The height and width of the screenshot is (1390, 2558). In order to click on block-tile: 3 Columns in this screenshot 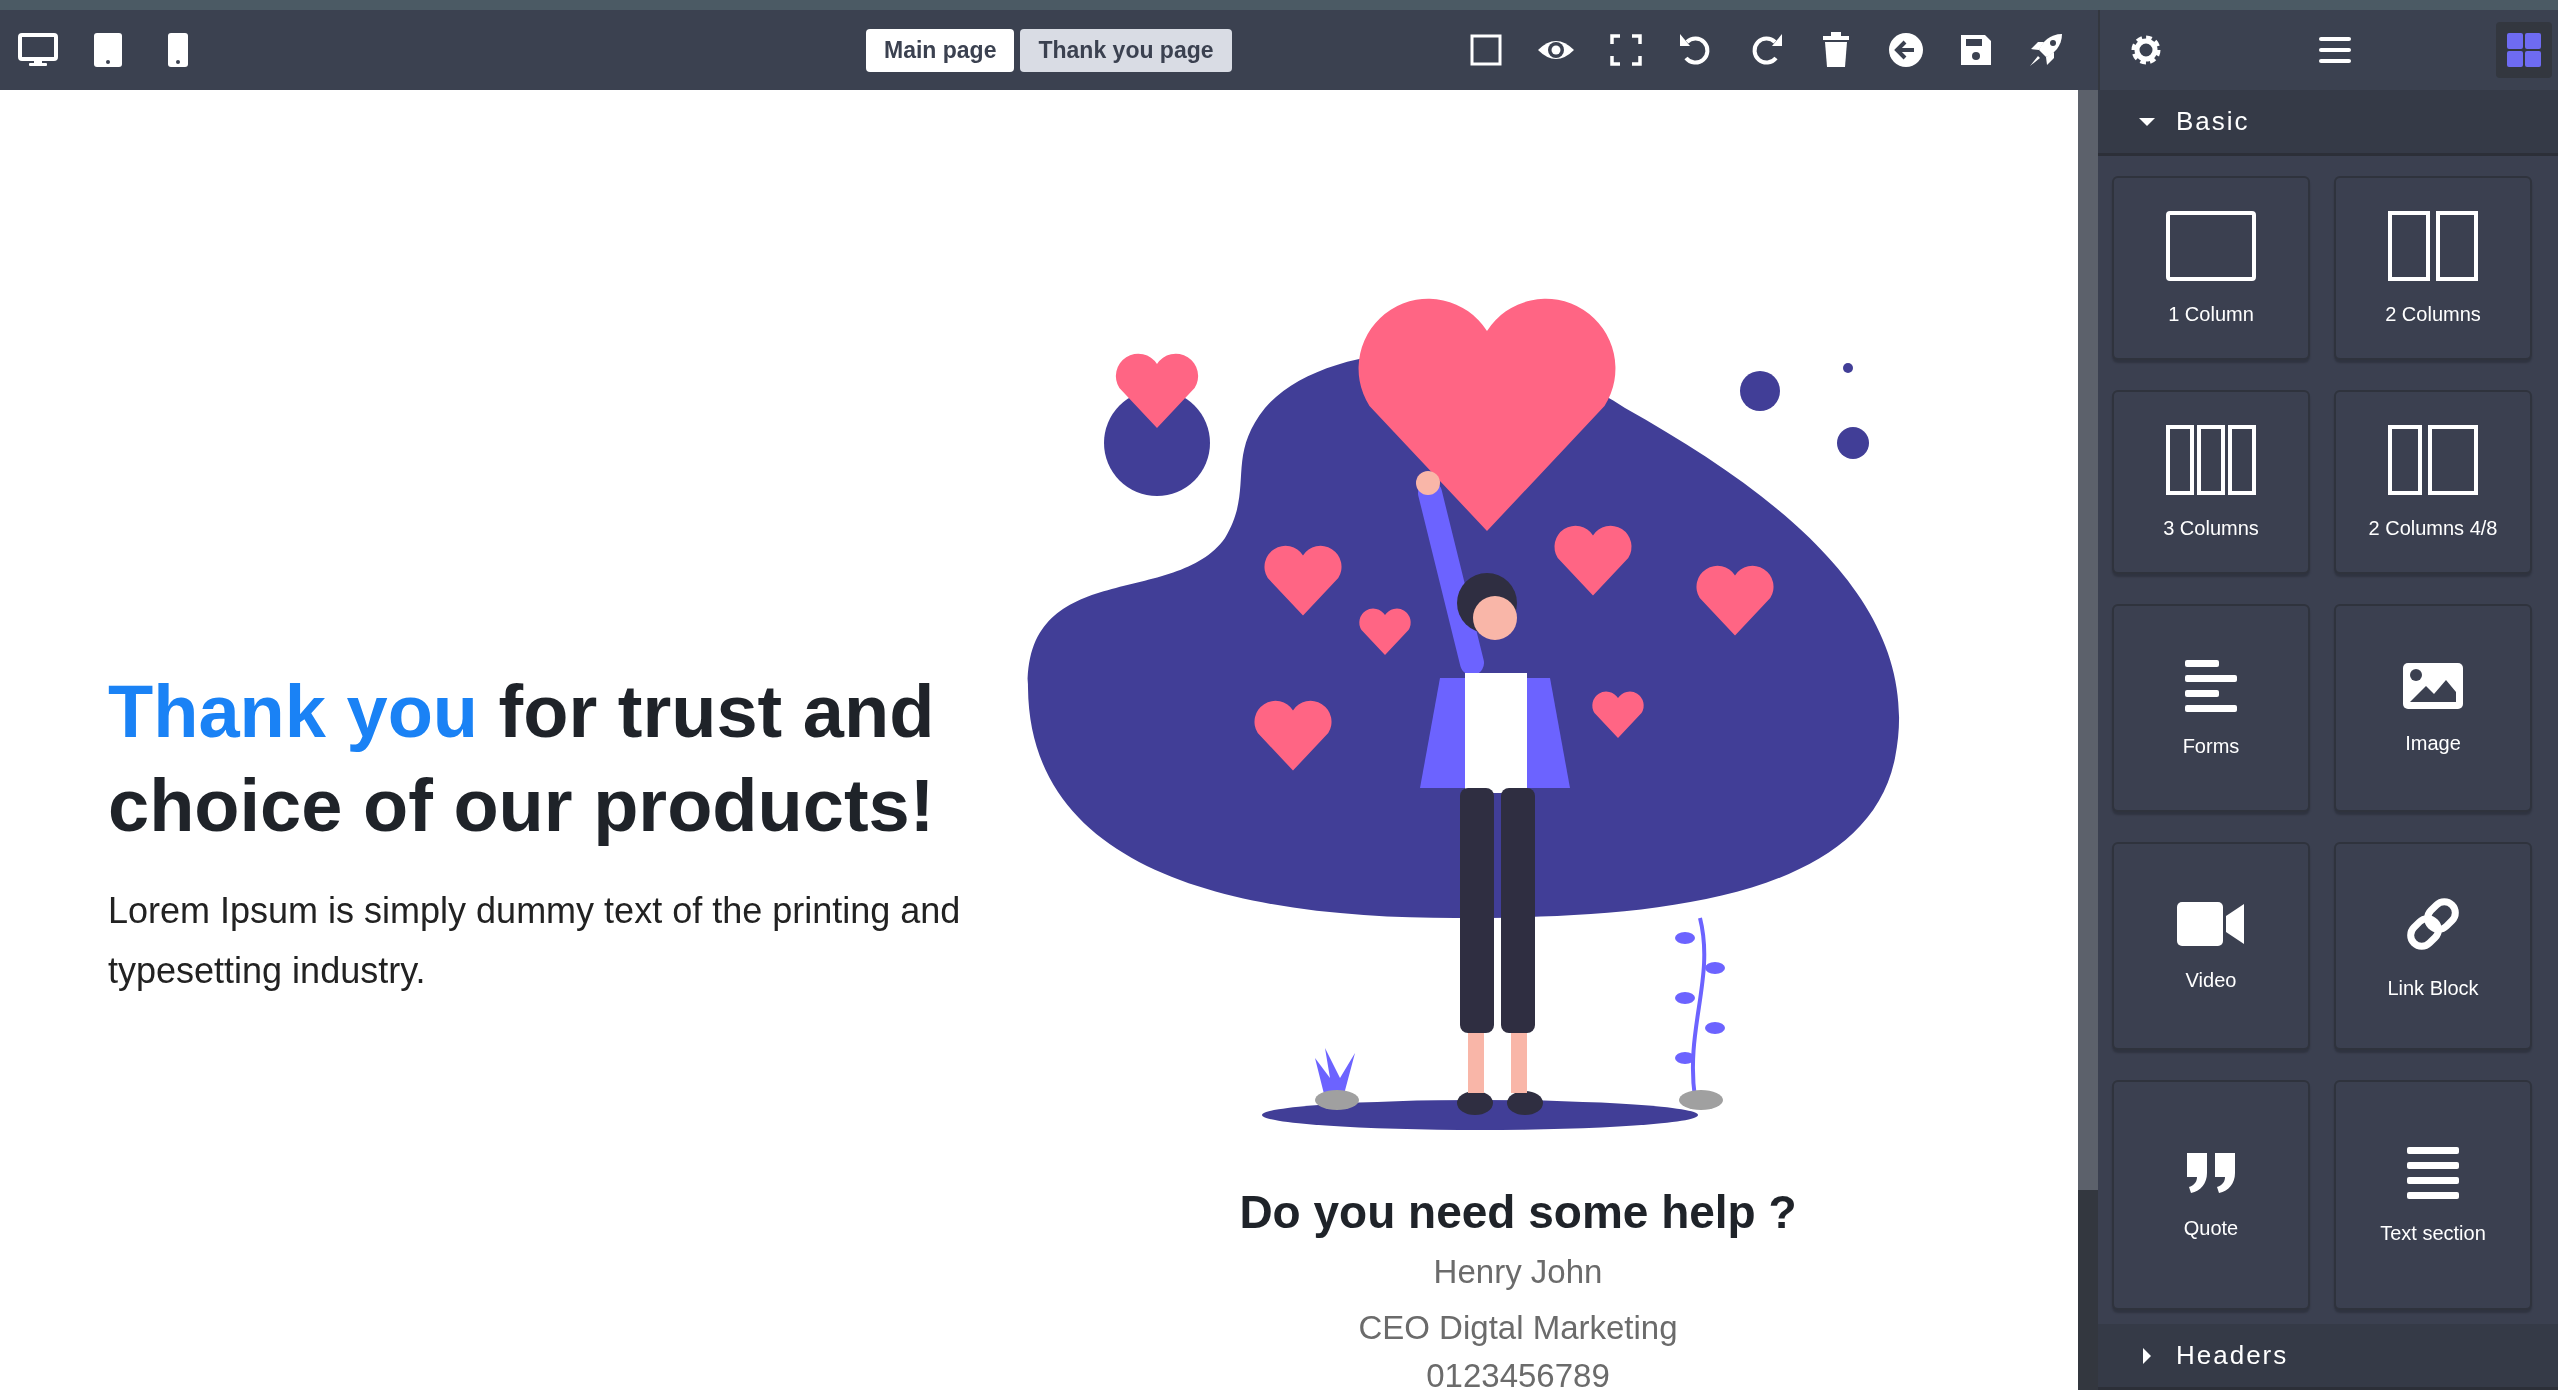, I will do `click(2211, 482)`.